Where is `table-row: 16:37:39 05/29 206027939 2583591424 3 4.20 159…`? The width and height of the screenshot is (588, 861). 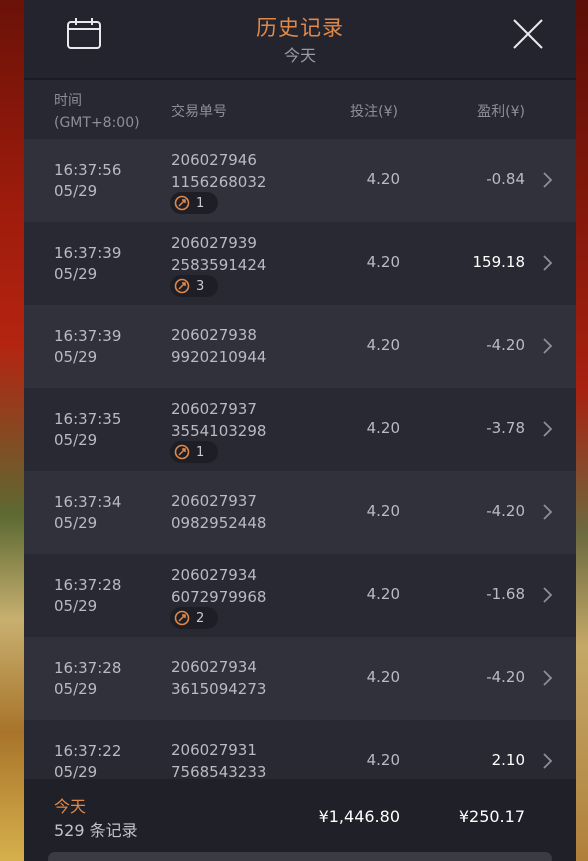
table-row: 16:37:39 05/29 206027939 2583591424 3 4.20 159… is located at coordinates (300, 263).